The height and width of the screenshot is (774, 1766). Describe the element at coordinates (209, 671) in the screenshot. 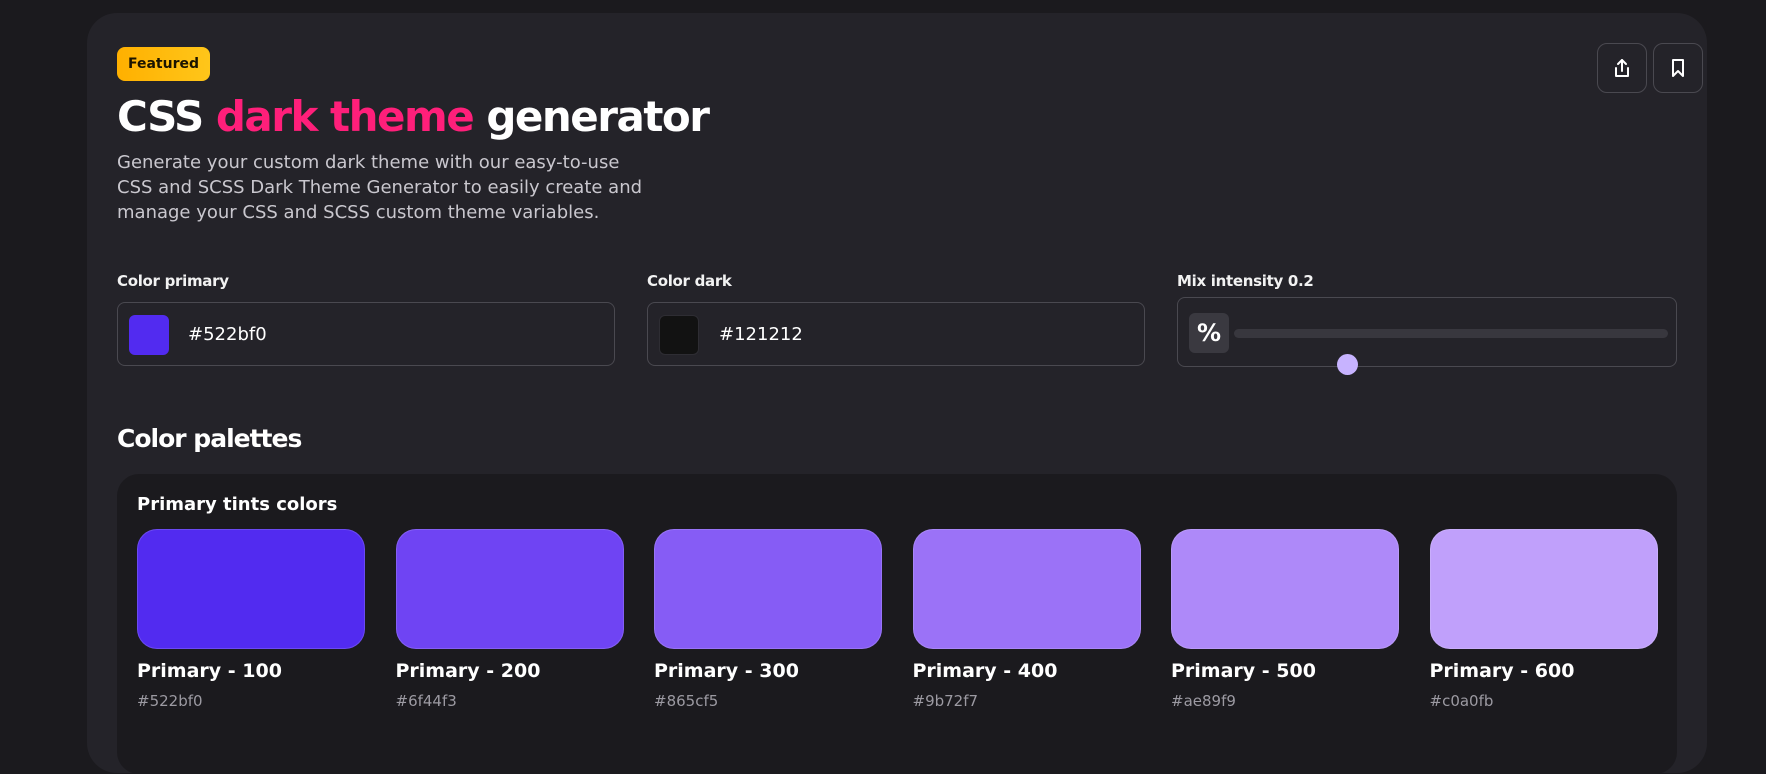

I see `palette-swatch-name: Primary - 100` at that location.